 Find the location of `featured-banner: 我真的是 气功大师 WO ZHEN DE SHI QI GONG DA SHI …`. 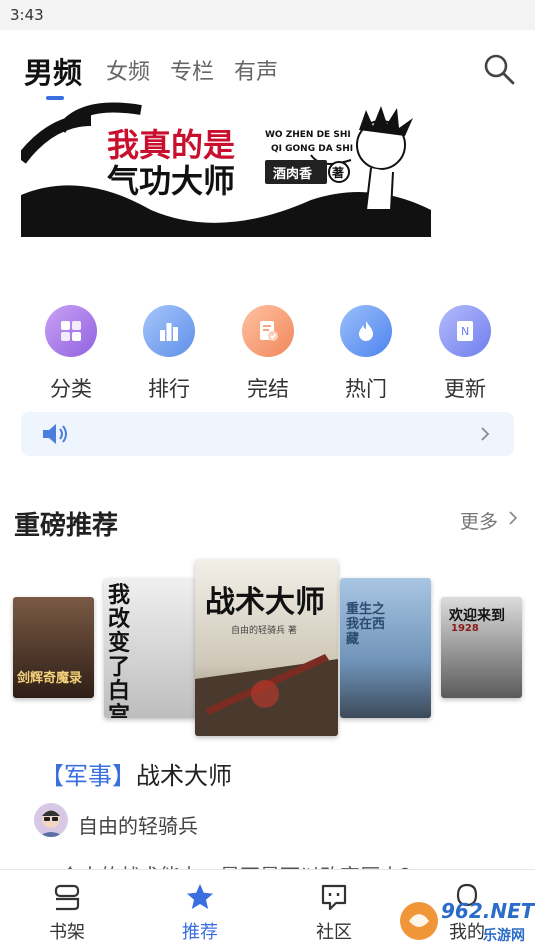

featured-banner: 我真的是 气功大师 WO ZHEN DE SHI QI GONG DA SHI … is located at coordinates (226, 168).